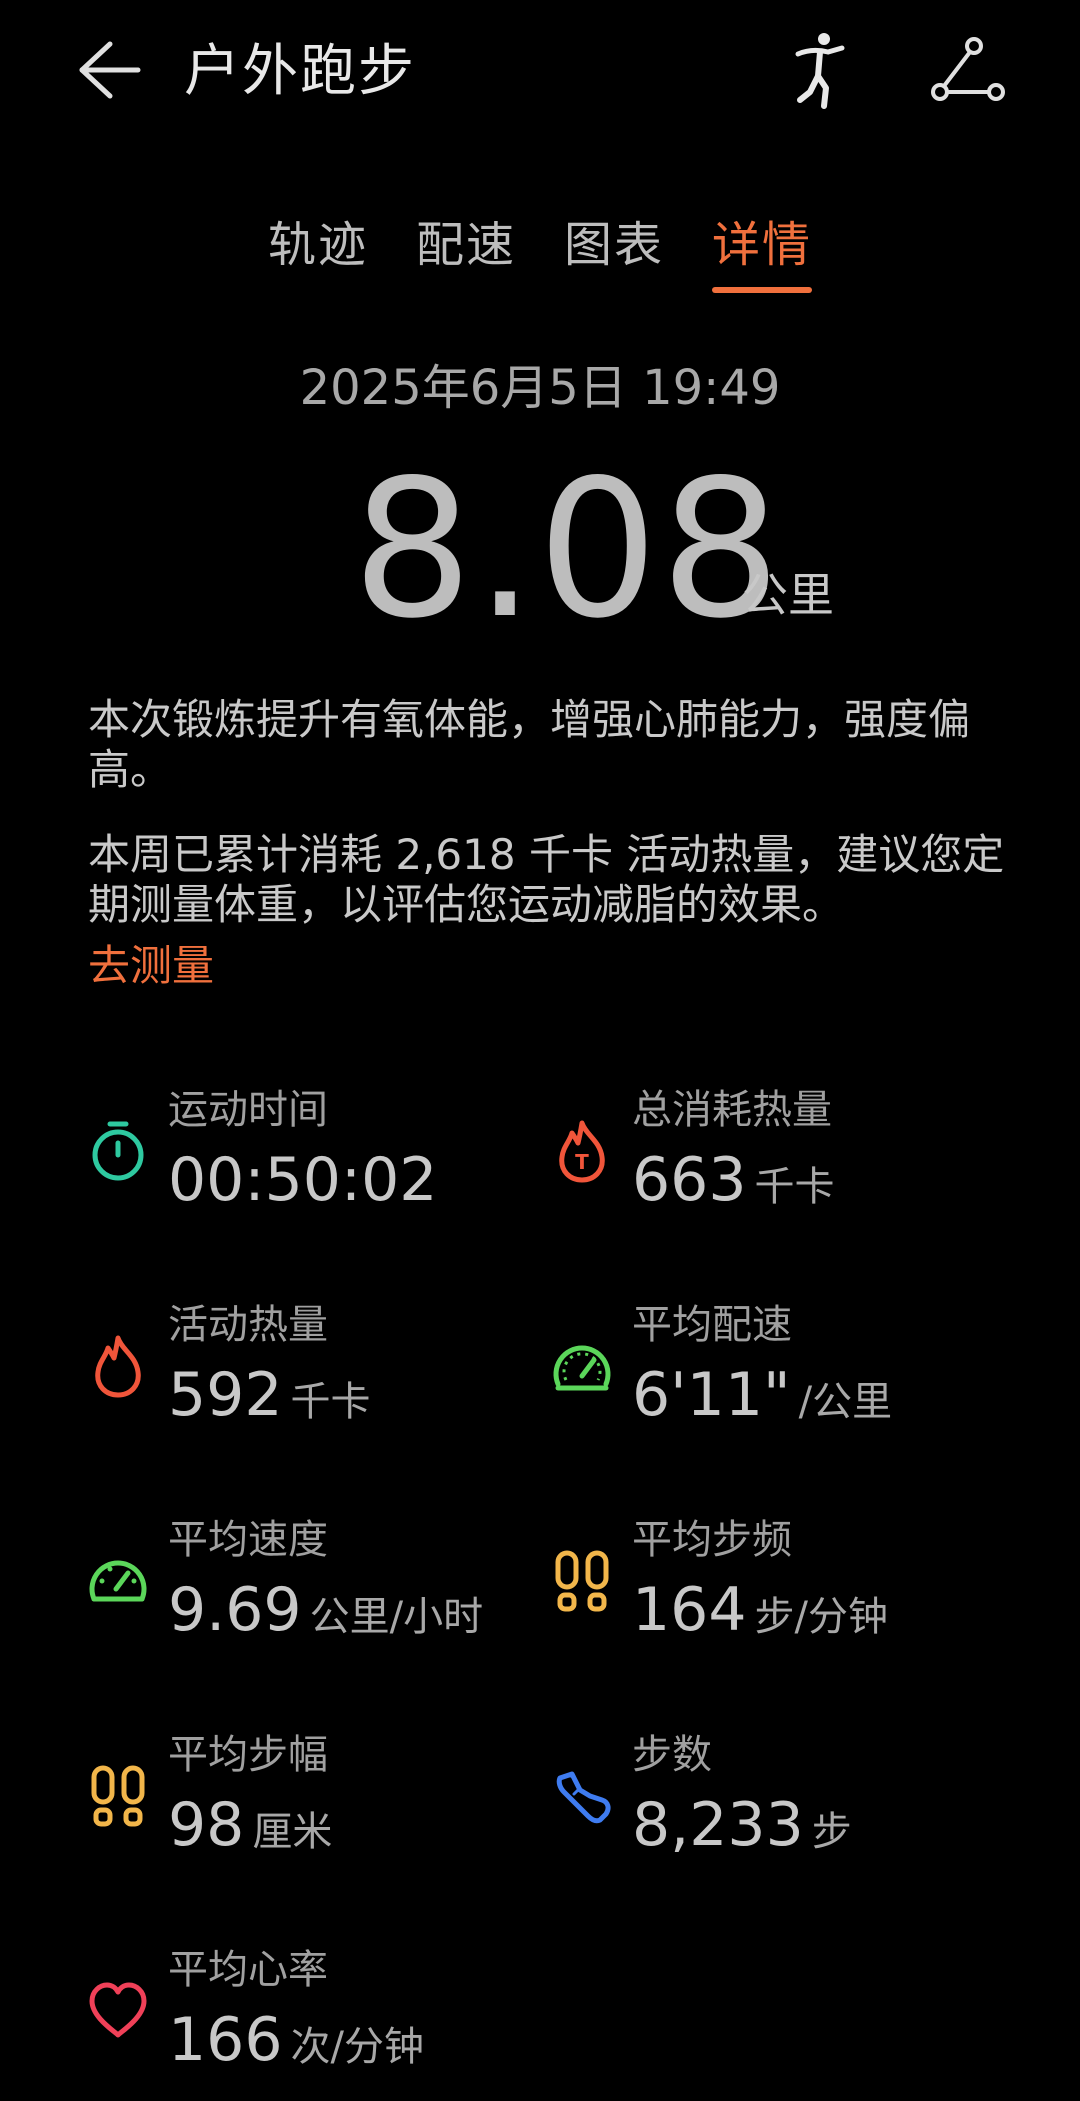 This screenshot has height=2101, width=1080. Describe the element at coordinates (821, 1617) in the screenshot. I see `stat-unit: 步/分钟` at that location.